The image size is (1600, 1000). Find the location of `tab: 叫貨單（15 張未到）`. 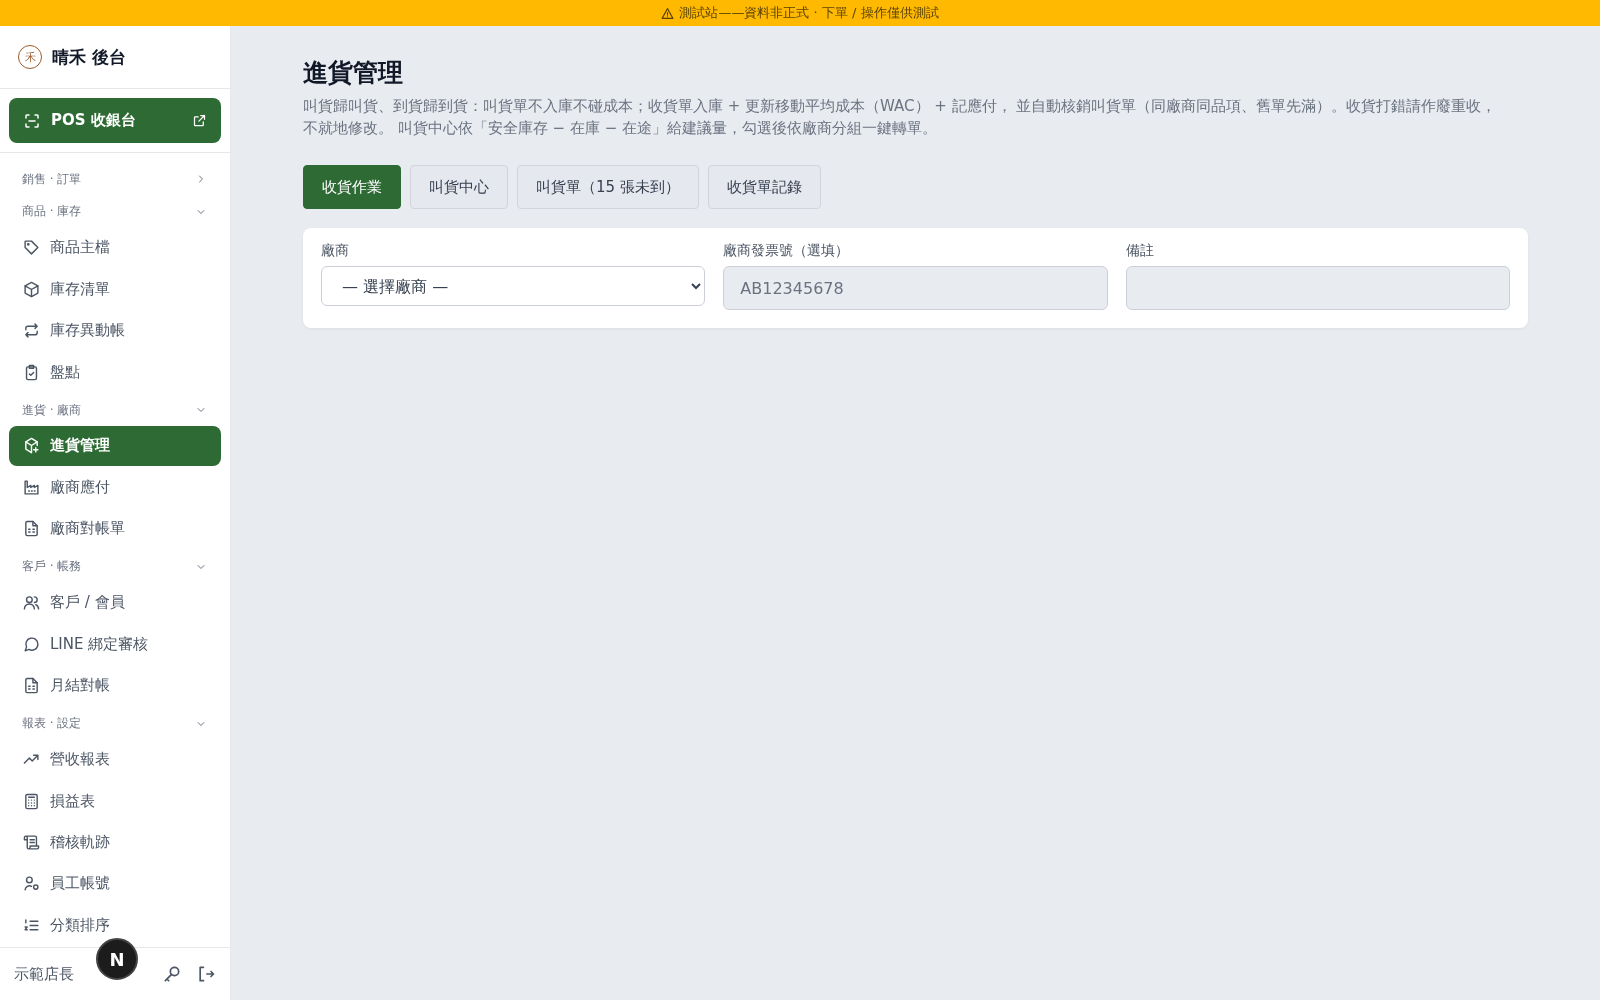

tab: 叫貨單（15 張未到） is located at coordinates (608, 187).